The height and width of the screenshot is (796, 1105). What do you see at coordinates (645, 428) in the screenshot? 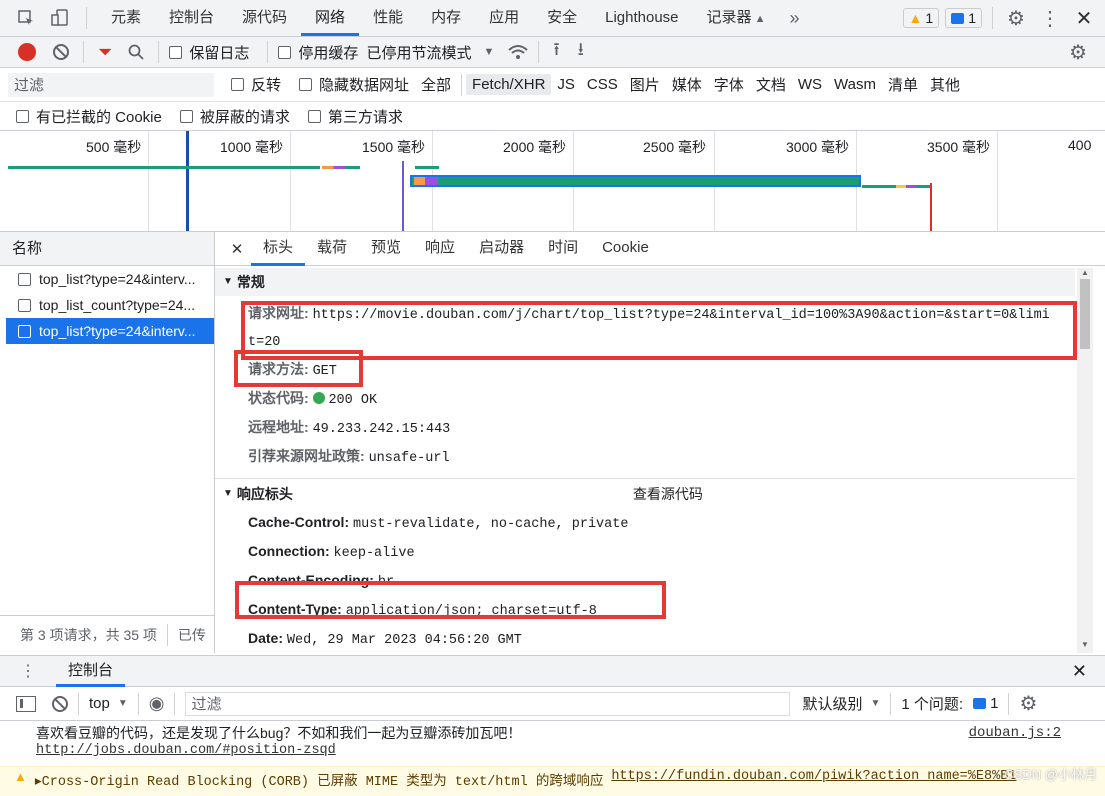
I see `remote-address-row: 远程地址: 49.233.242.15:443` at bounding box center [645, 428].